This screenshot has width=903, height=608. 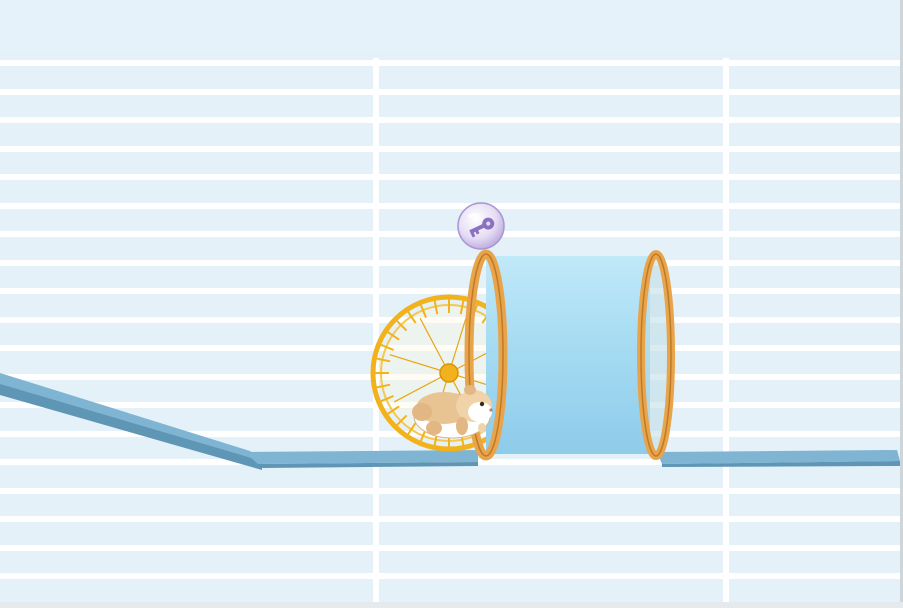 What do you see at coordinates (451, 605) in the screenshot?
I see `bottom-edge` at bounding box center [451, 605].